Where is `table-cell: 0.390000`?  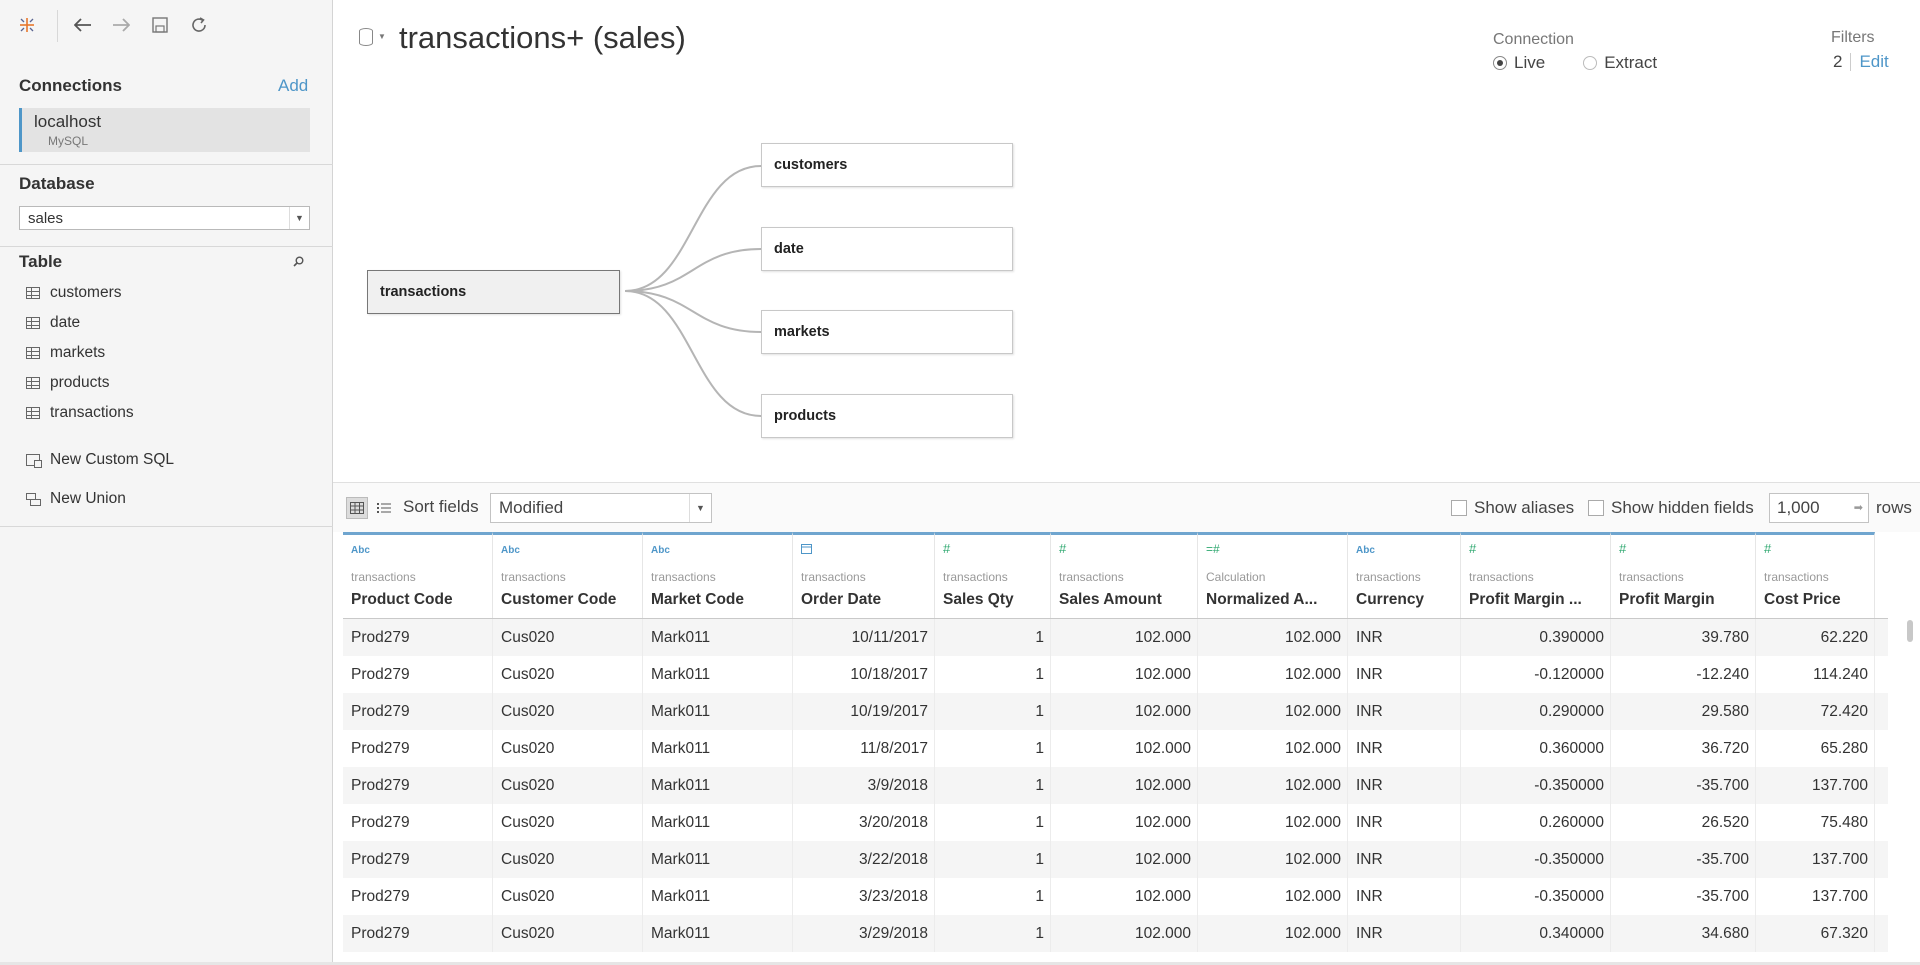 table-cell: 0.390000 is located at coordinates (1536, 637).